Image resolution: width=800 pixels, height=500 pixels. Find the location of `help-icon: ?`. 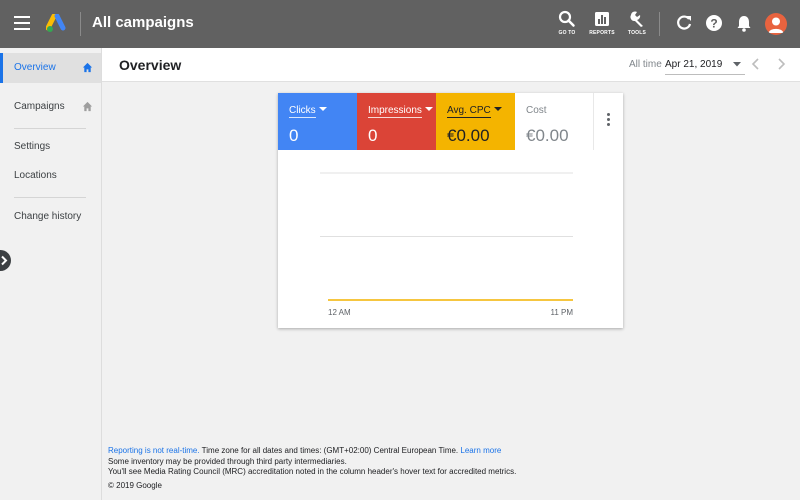

help-icon: ? is located at coordinates (714, 23).